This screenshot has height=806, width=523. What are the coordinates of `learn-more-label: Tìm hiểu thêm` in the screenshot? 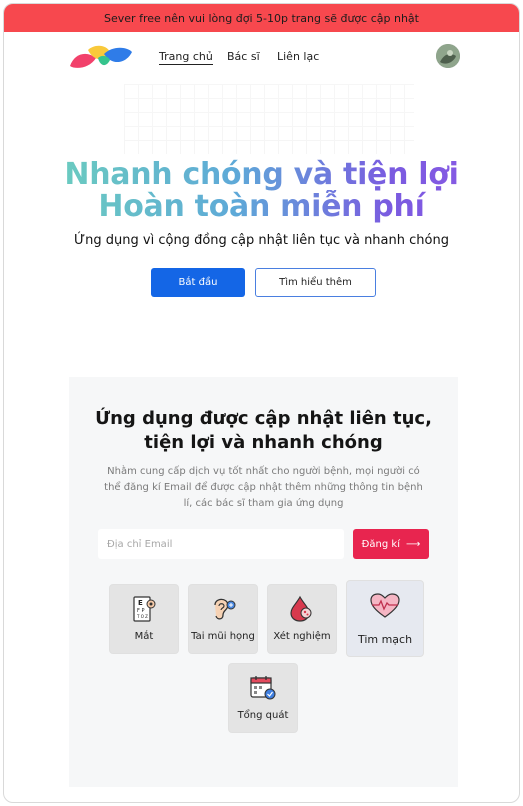 It's located at (315, 282).